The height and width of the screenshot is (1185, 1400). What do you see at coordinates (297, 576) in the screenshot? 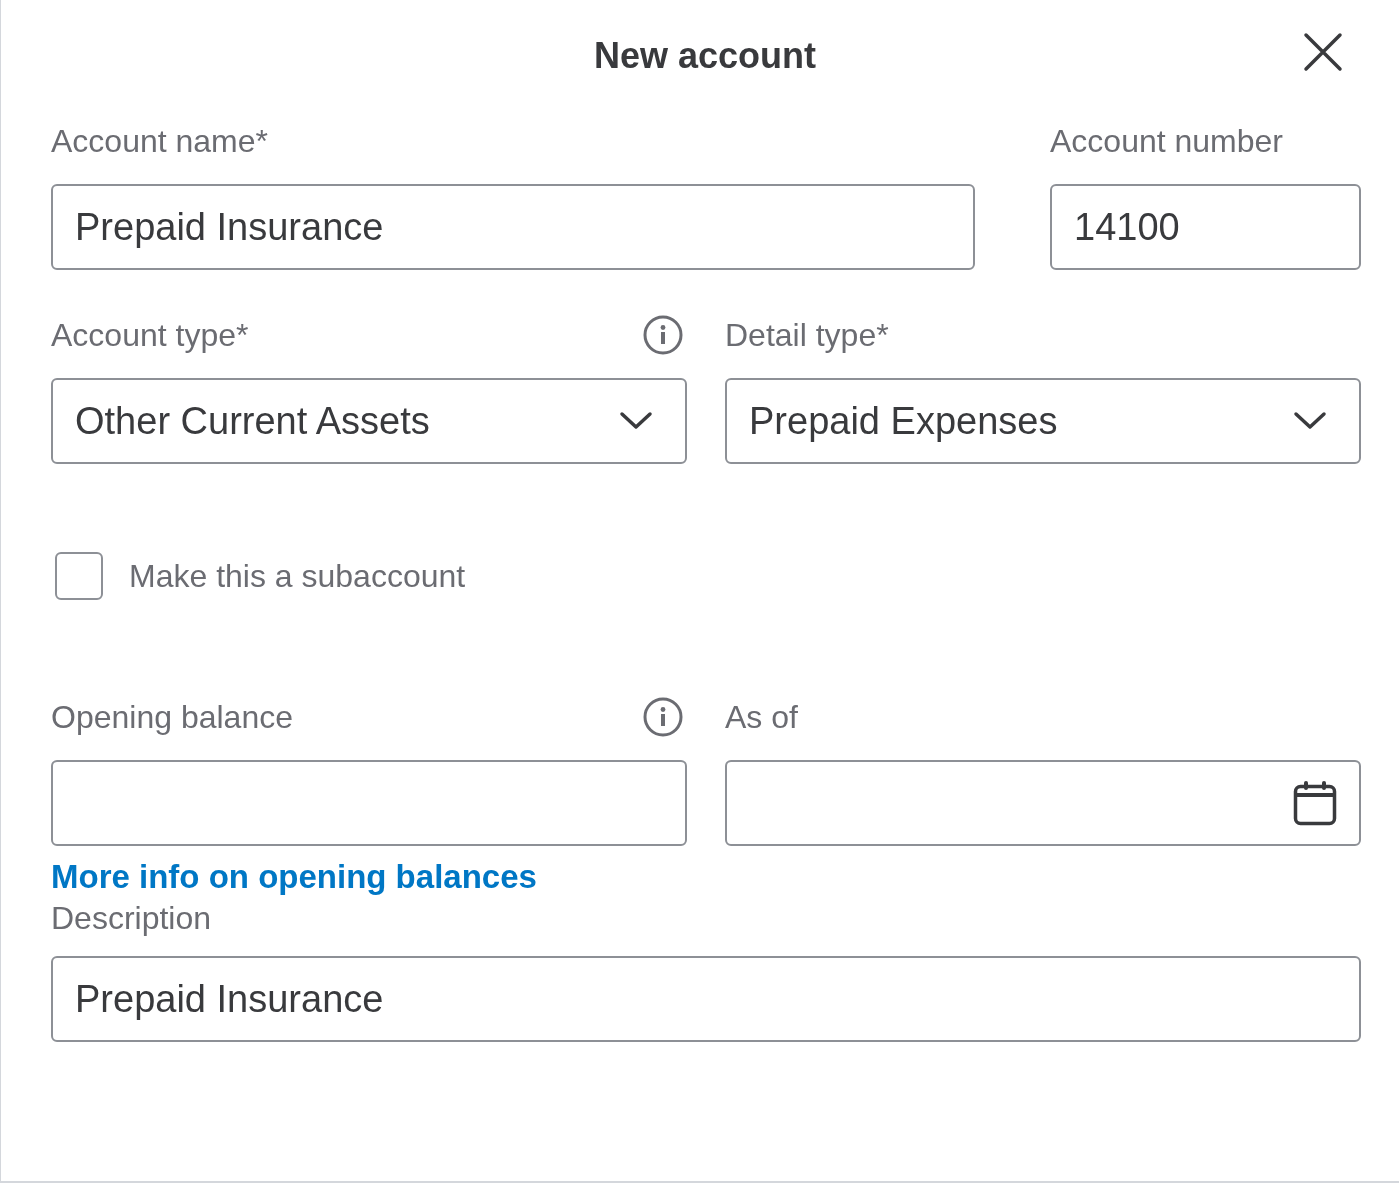
I see `checkbox-label: Make this a subaccount` at bounding box center [297, 576].